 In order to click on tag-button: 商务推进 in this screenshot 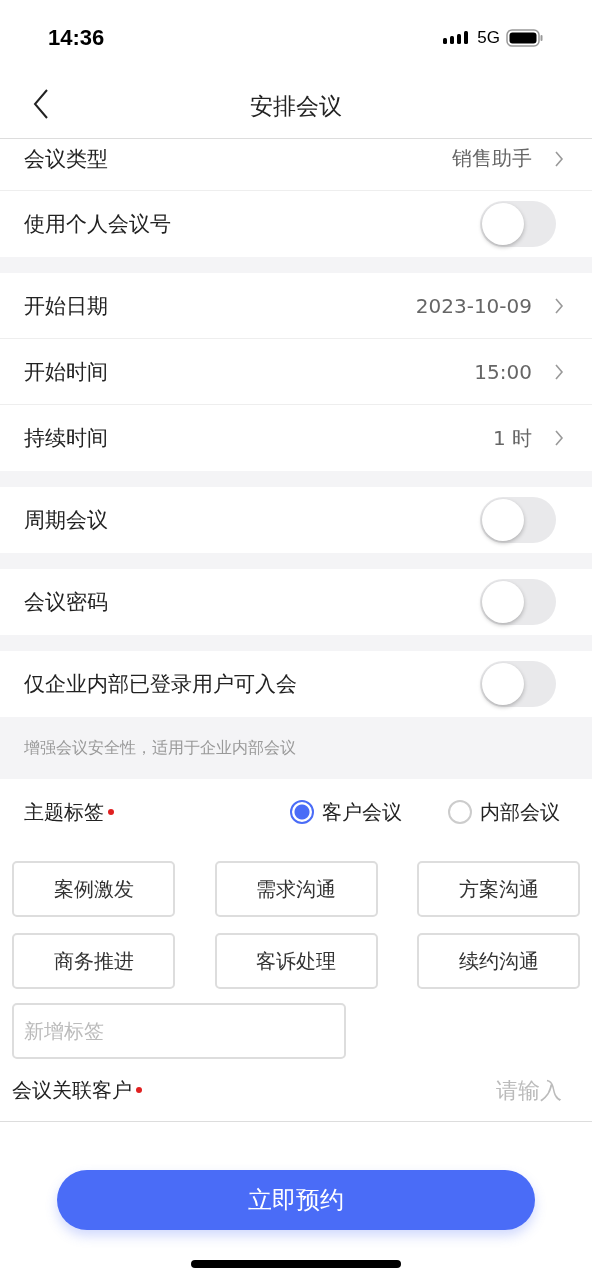, I will do `click(93, 961)`.